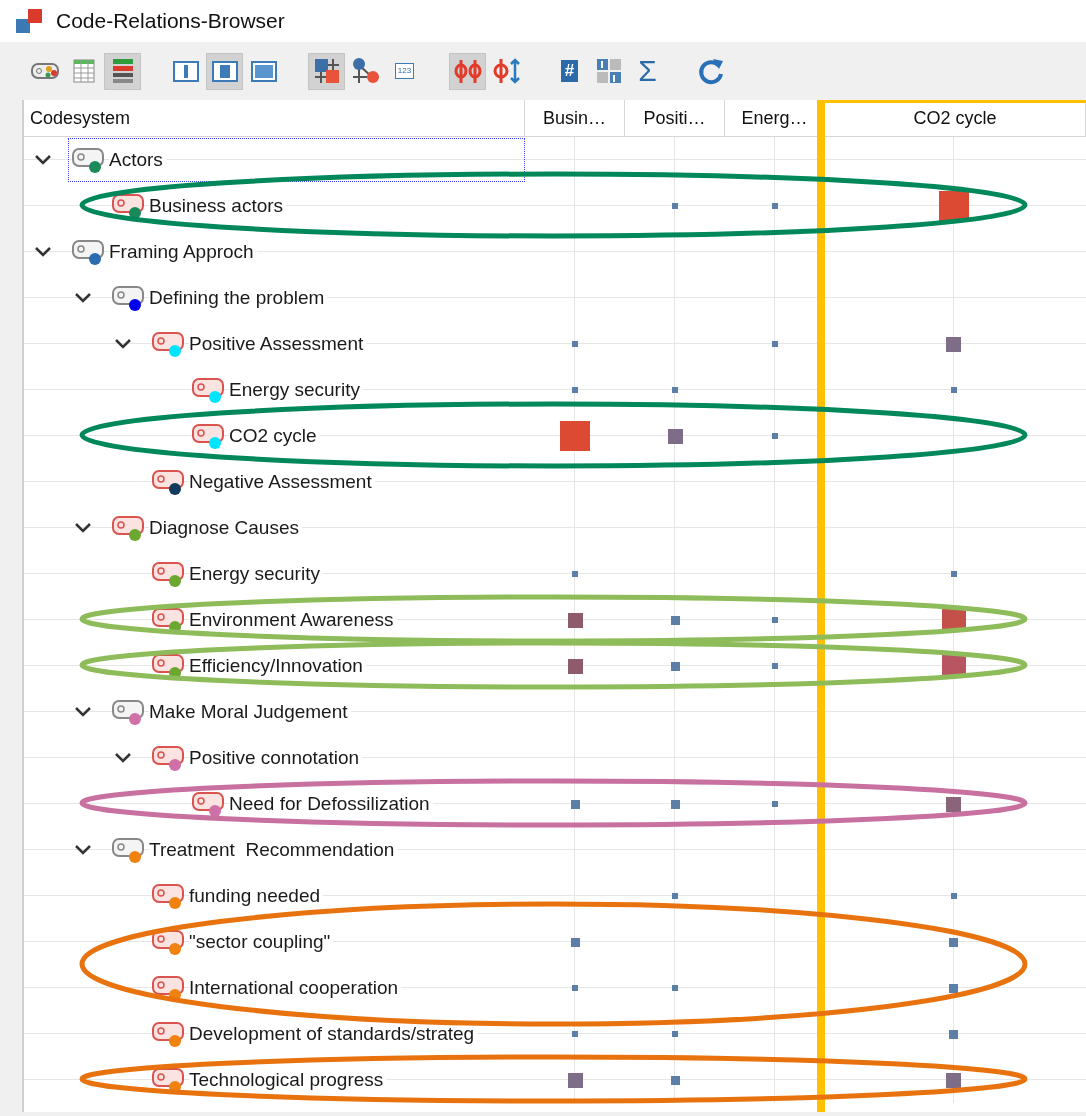 The height and width of the screenshot is (1116, 1086). I want to click on numbers-button: 123, so click(404, 71).